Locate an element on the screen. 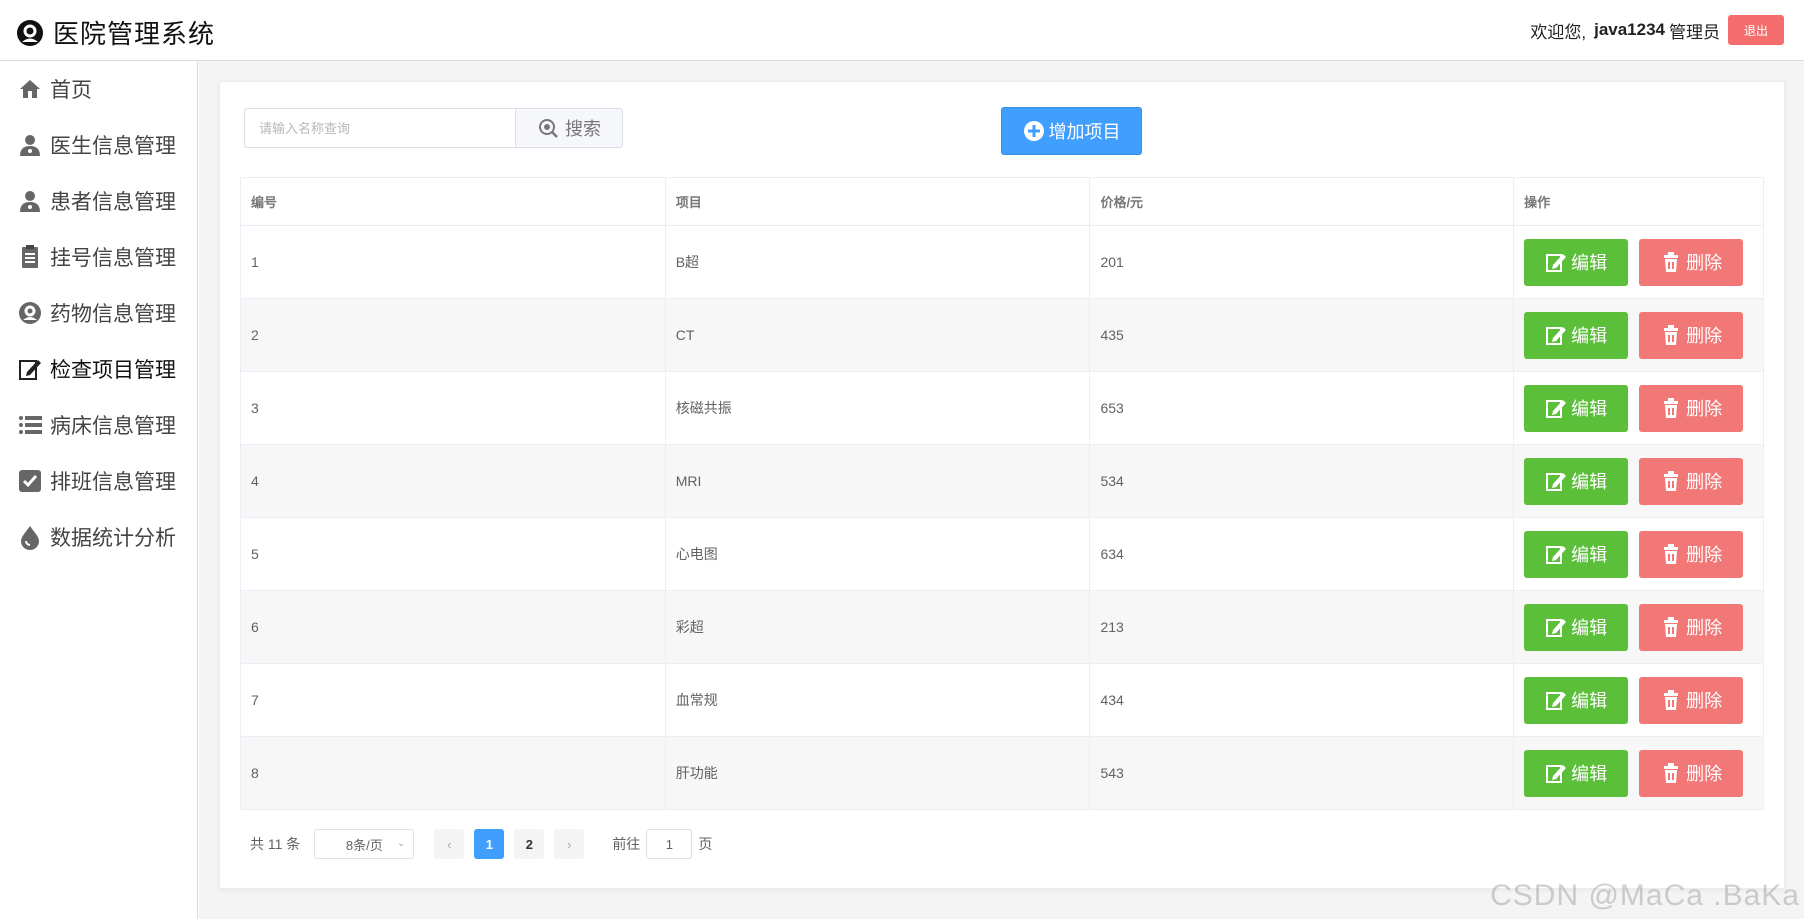 The height and width of the screenshot is (919, 1804). search-input is located at coordinates (379, 128).